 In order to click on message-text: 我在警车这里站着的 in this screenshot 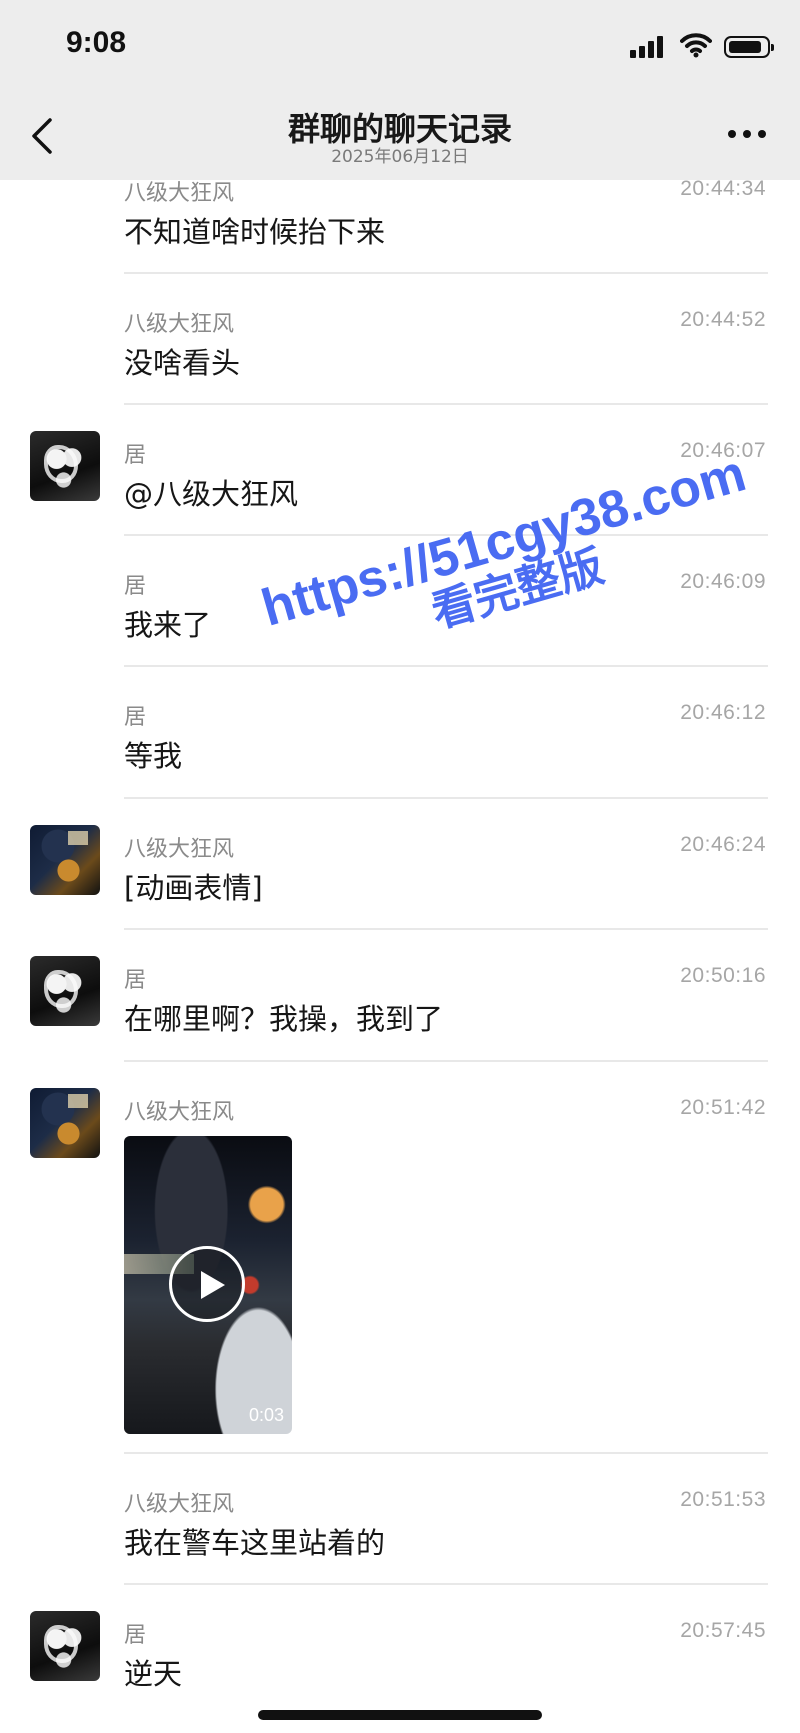, I will do `click(255, 1543)`.